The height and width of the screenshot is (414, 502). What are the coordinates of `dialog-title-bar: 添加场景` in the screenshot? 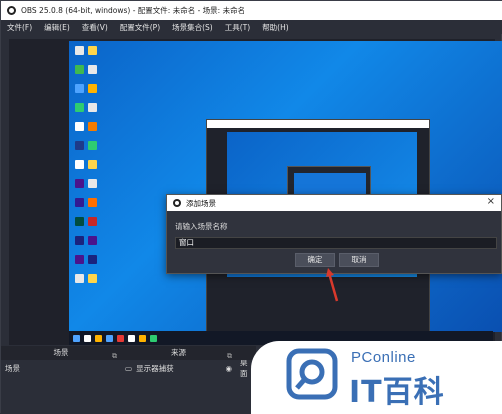 It's located at (334, 203).